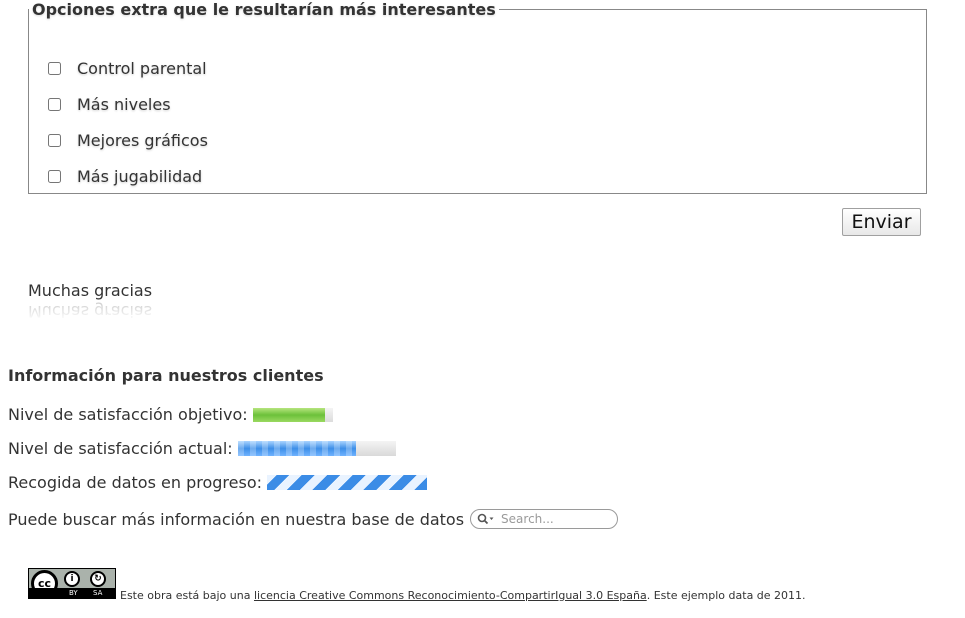 The image size is (965, 618). I want to click on badge-strip: BY SA, so click(72, 593).